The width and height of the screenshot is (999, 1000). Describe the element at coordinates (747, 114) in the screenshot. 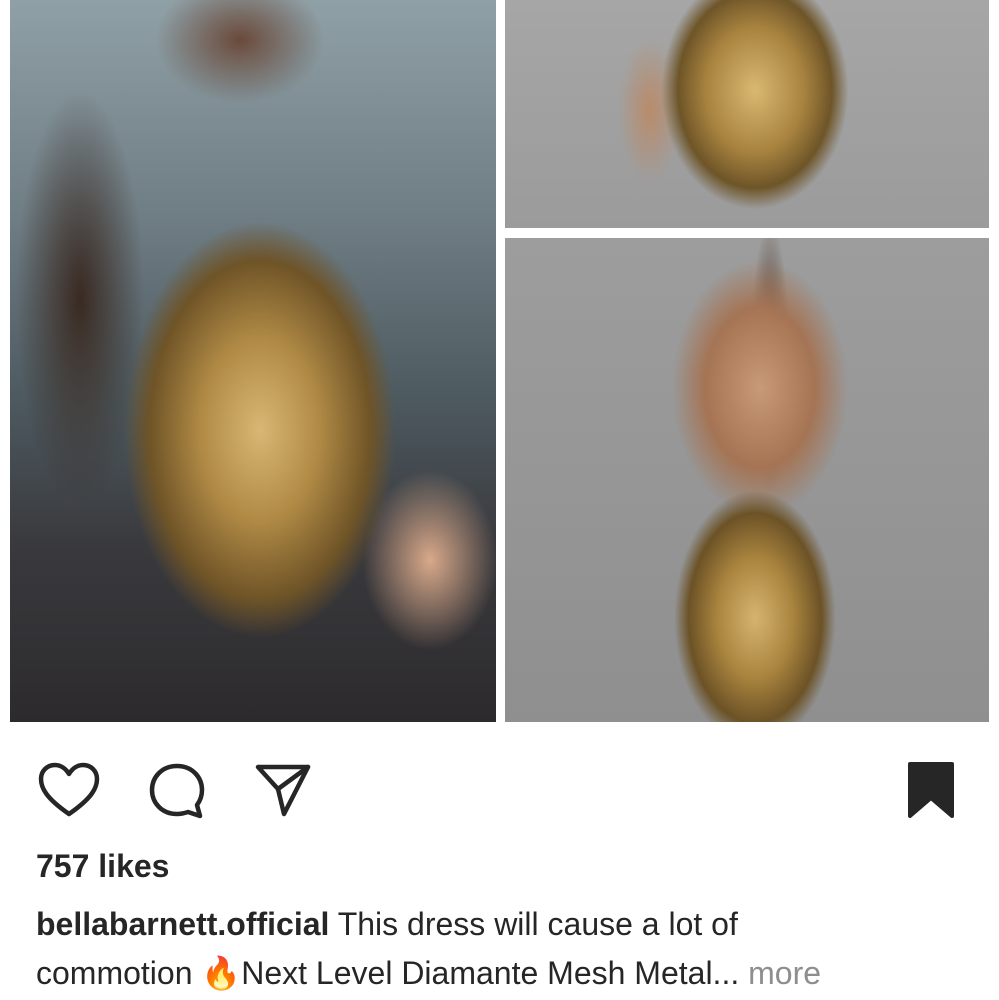

I see `post-photo-top-right` at that location.